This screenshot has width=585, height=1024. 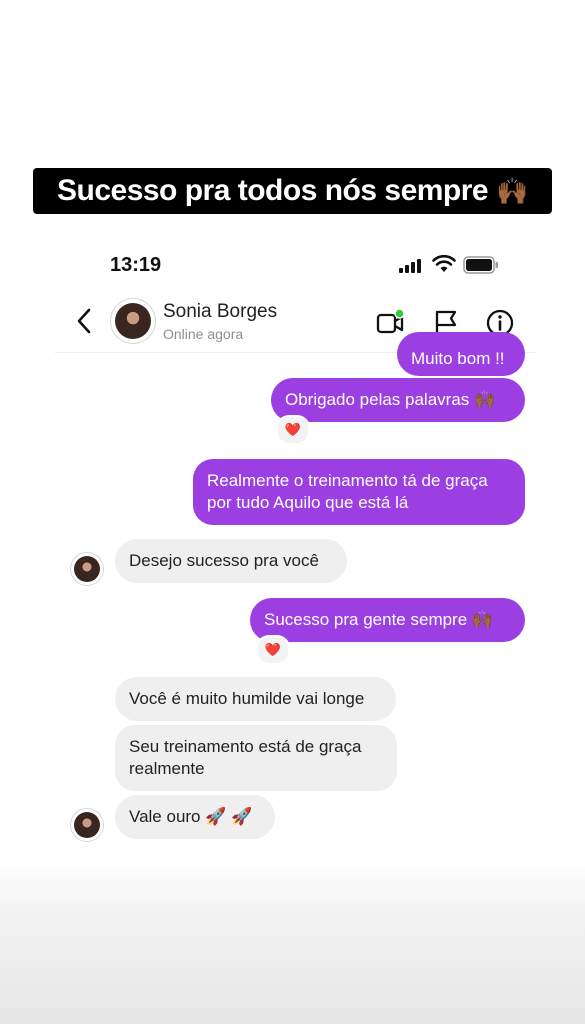 What do you see at coordinates (256, 758) in the screenshot?
I see `message-bubble: Seu treinamento está de graça realmente` at bounding box center [256, 758].